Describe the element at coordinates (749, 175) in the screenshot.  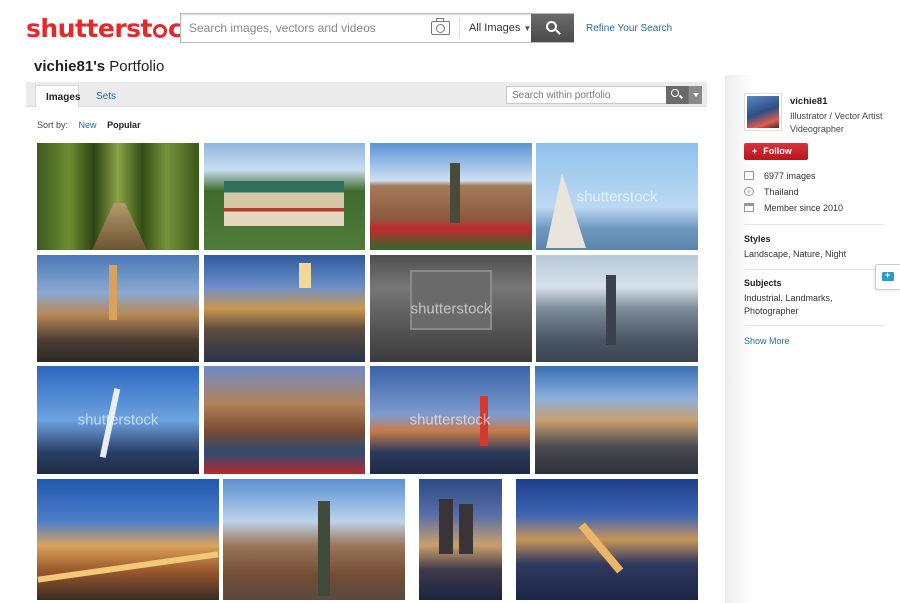
I see `image-icon` at that location.